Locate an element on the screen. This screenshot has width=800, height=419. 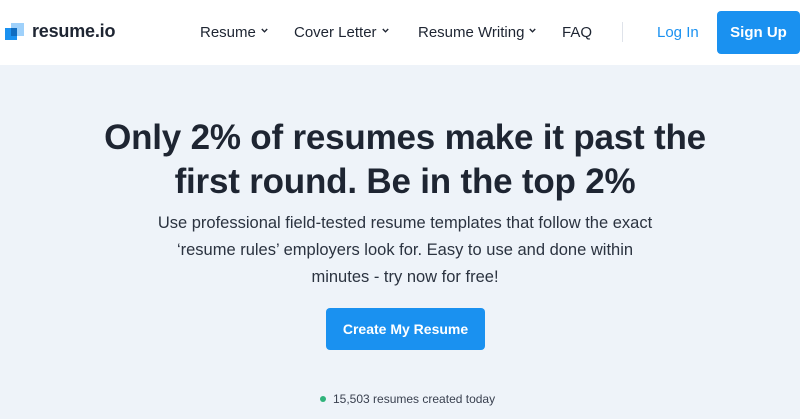
resume-counter: 15,503 resumes created today is located at coordinates (407, 399).